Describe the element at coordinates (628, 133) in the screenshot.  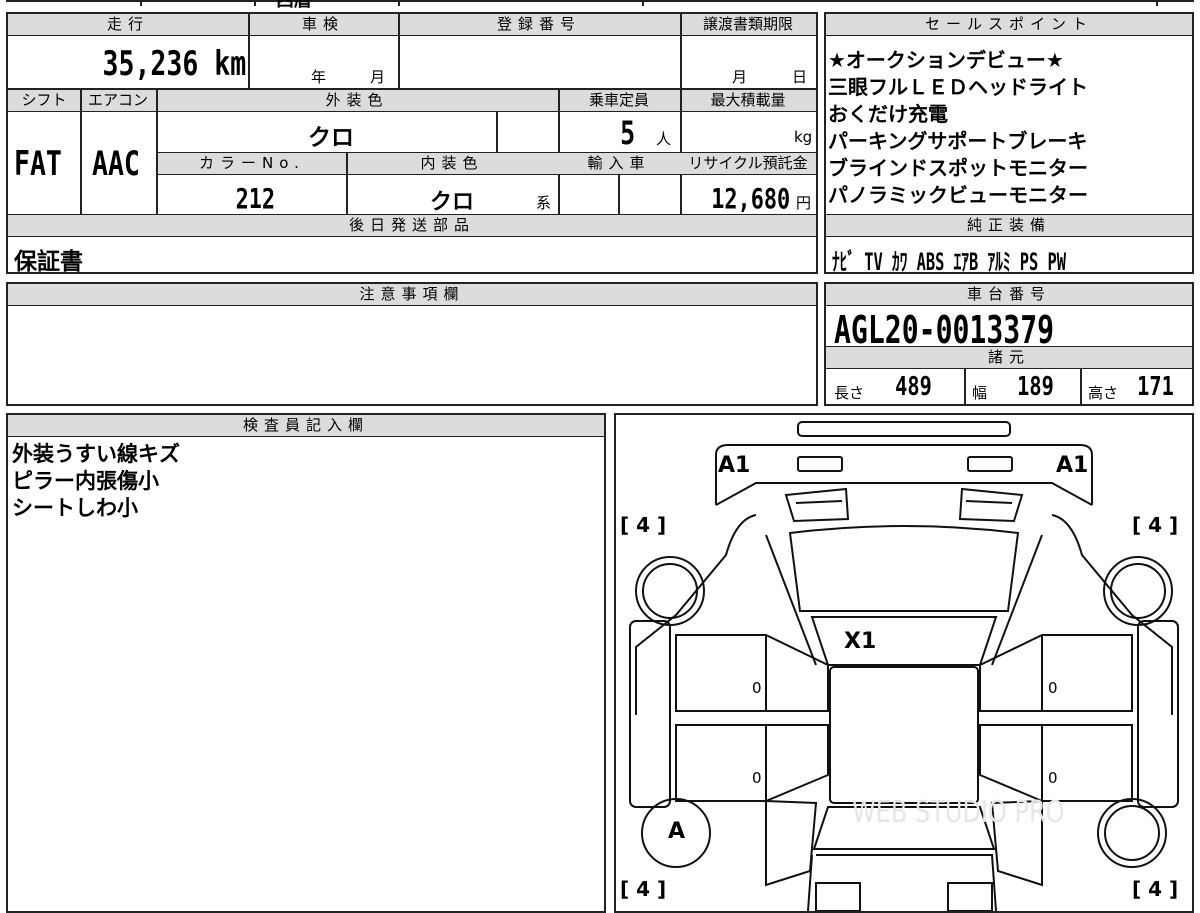
I see `capacity-value: 5` at that location.